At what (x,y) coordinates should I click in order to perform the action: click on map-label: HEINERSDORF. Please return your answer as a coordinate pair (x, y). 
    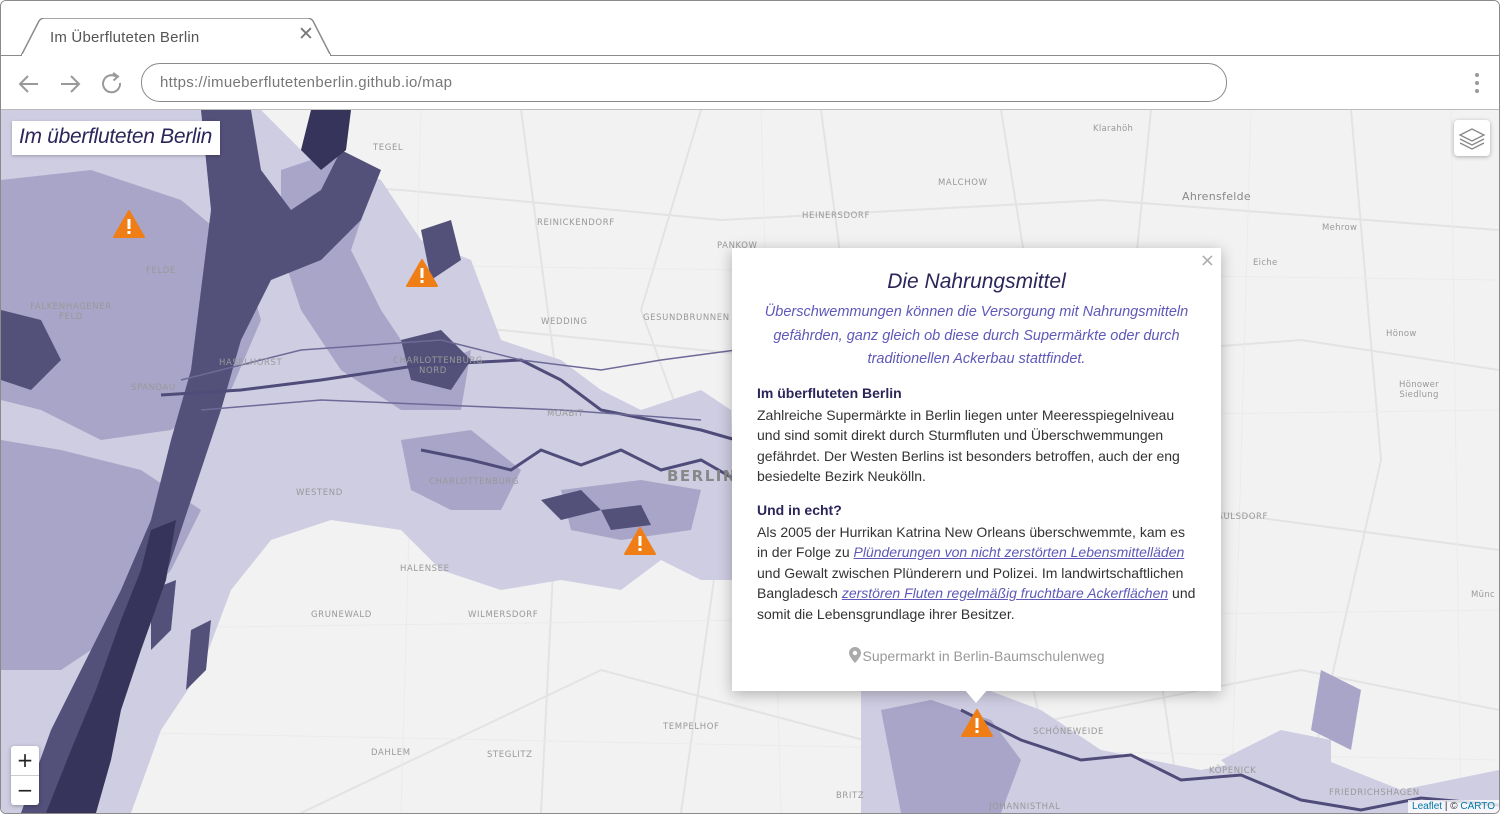
    Looking at the image, I should click on (836, 216).